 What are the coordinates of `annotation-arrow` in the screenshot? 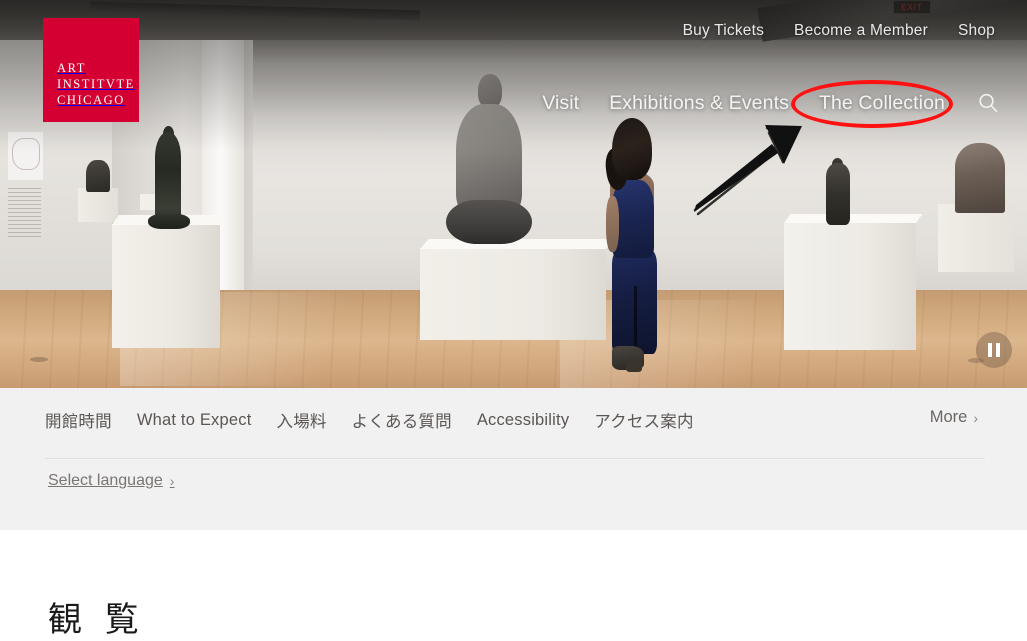 It's located at (747, 170).